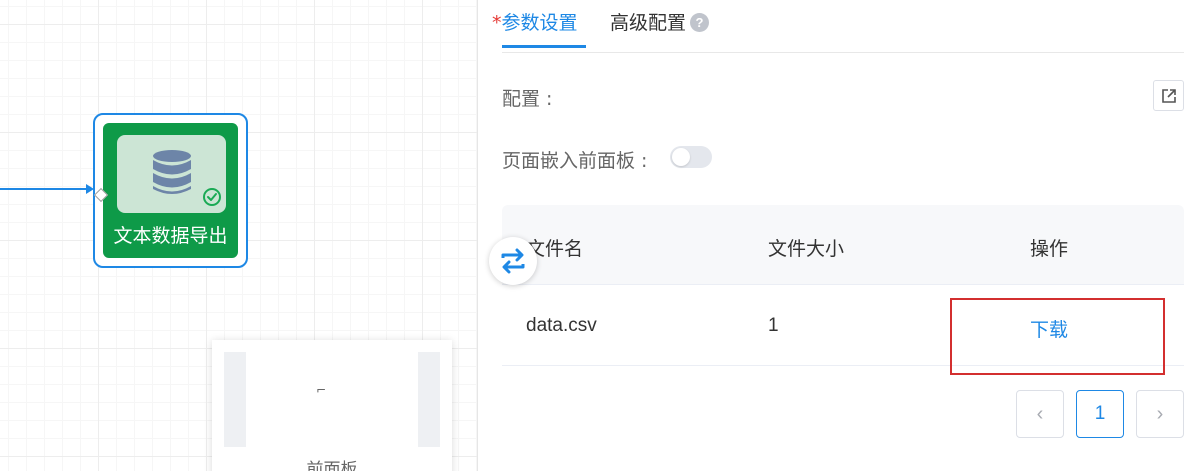 The image size is (1204, 471). I want to click on table-header: 文件名 文件大小 操作, so click(843, 245).